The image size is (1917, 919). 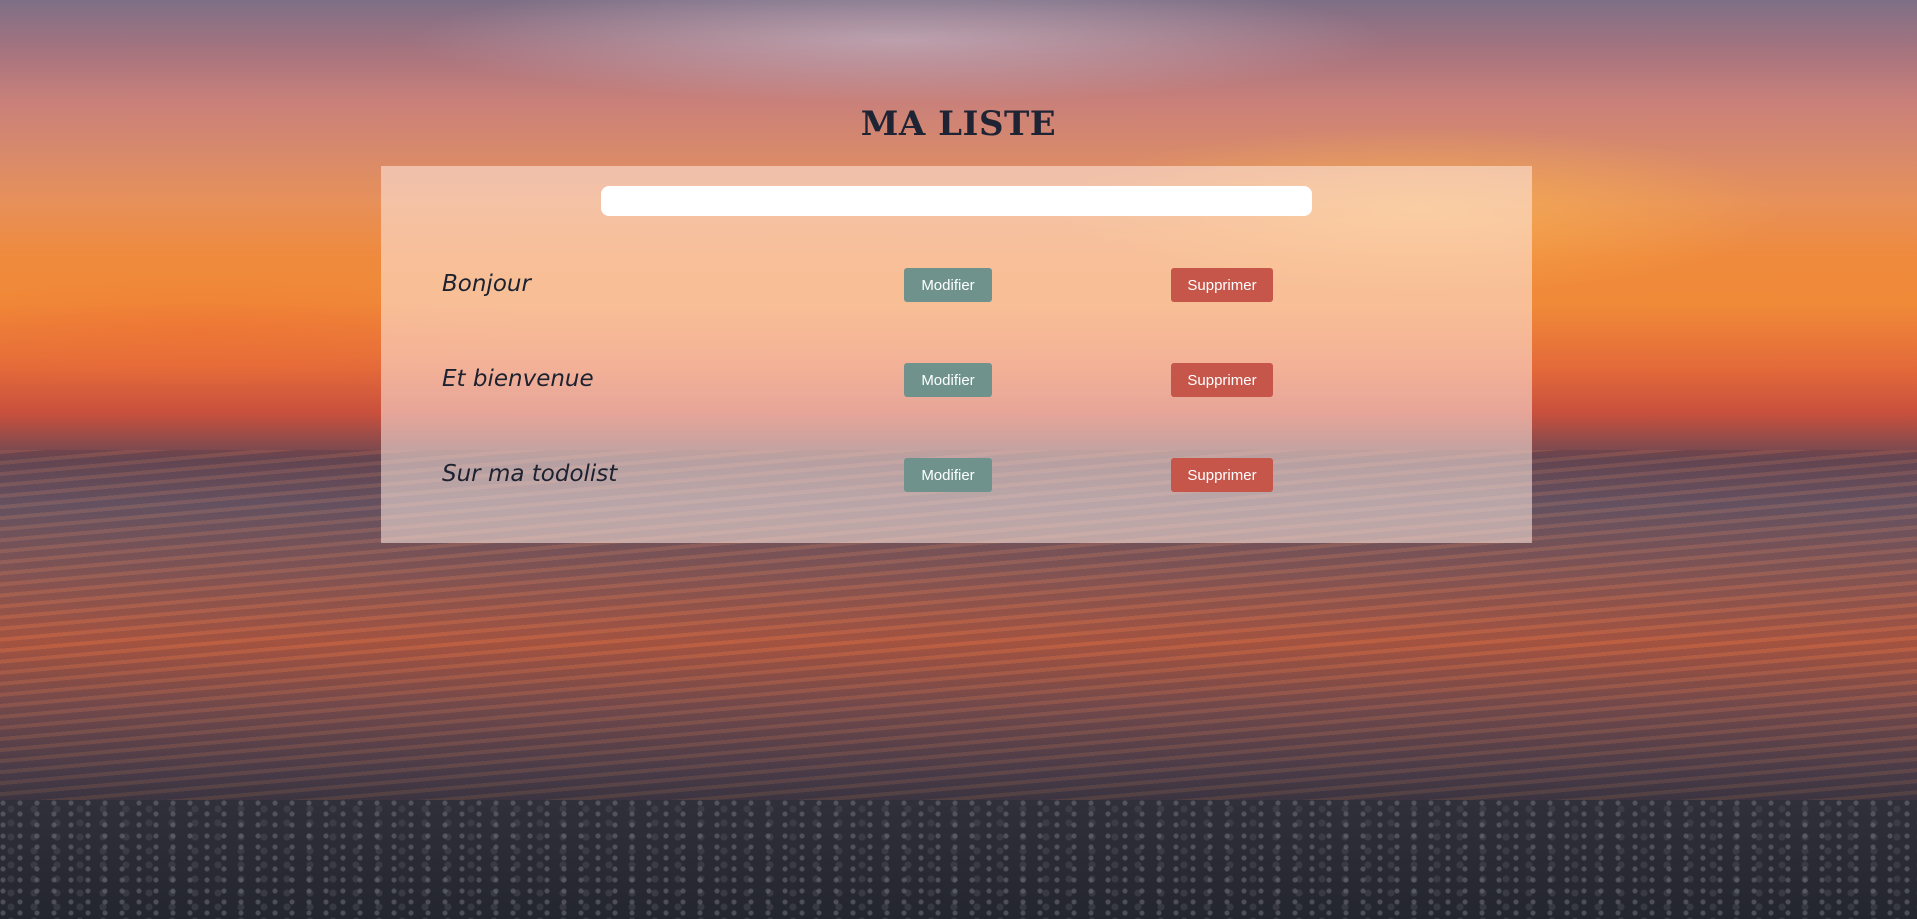 What do you see at coordinates (530, 474) in the screenshot?
I see `task-label: Sur ma todolist` at bounding box center [530, 474].